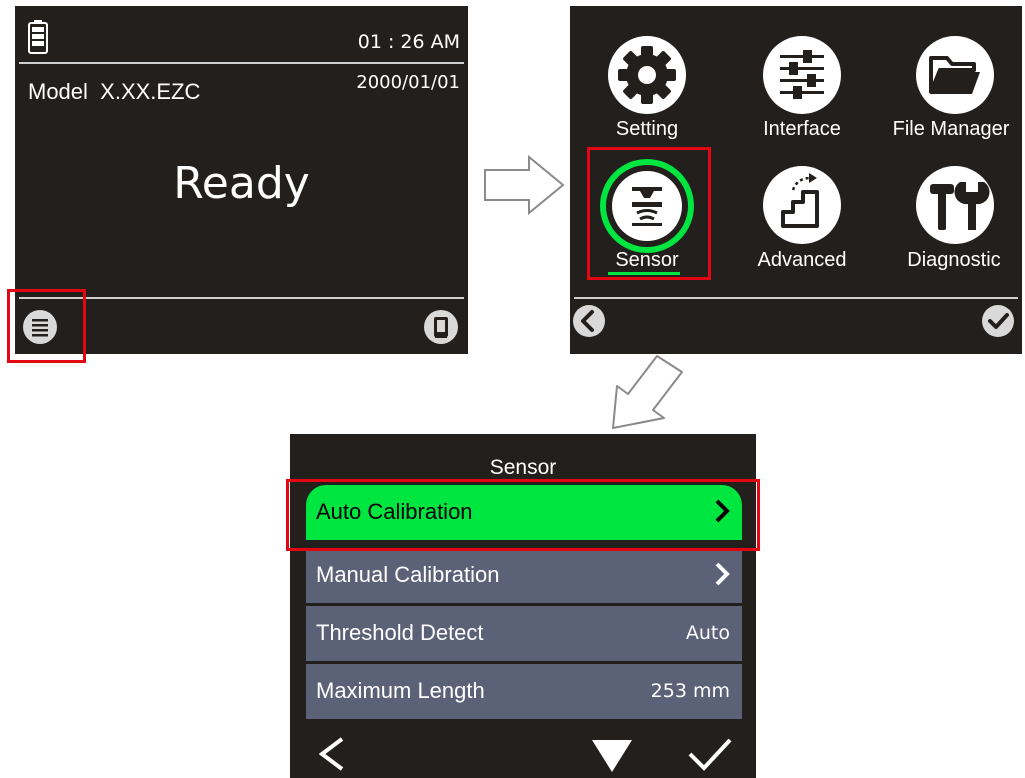 The width and height of the screenshot is (1025, 778). Describe the element at coordinates (960, 206) in the screenshot. I see `tools-icon` at that location.